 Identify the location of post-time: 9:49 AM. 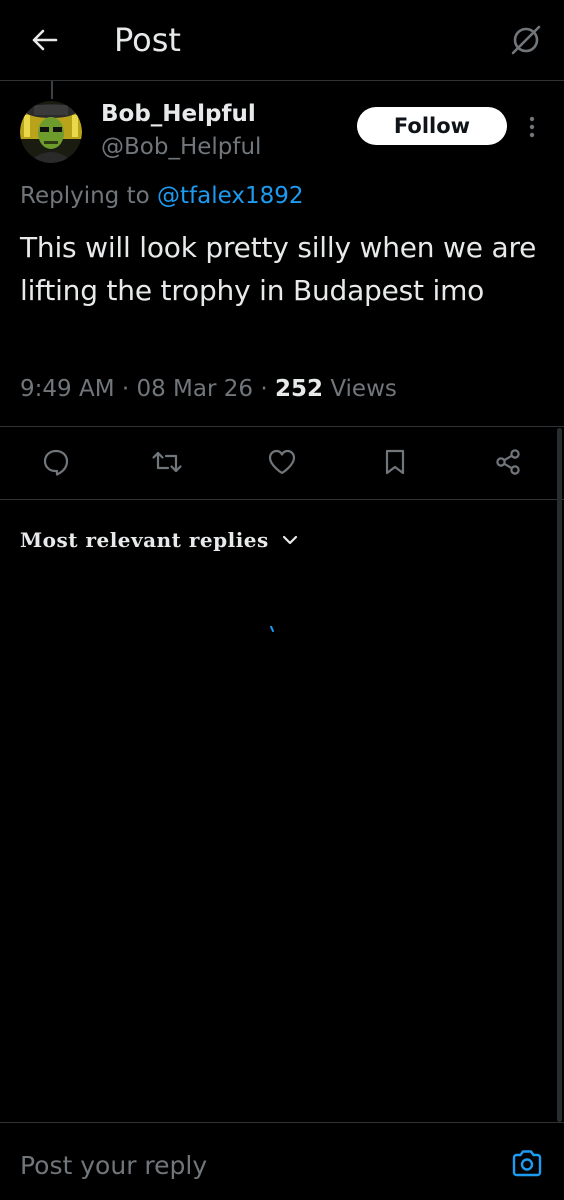
(67, 389).